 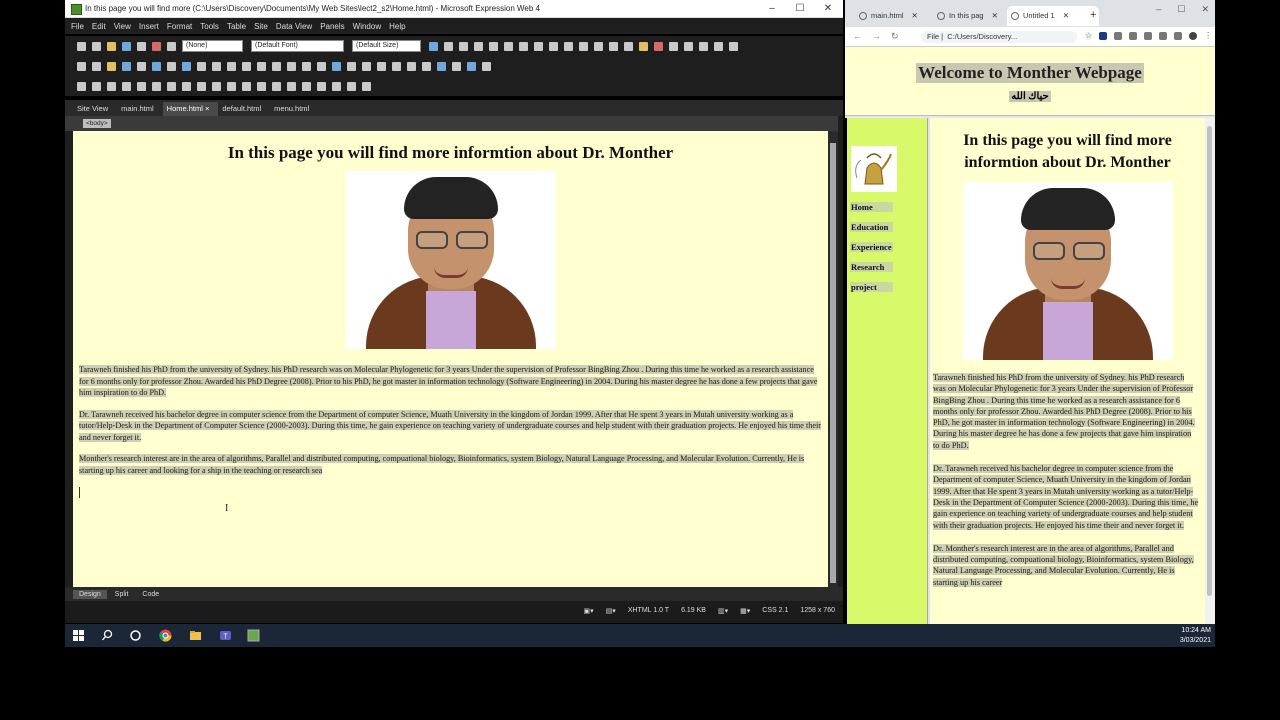 I want to click on print-icon, so click(x=141, y=66).